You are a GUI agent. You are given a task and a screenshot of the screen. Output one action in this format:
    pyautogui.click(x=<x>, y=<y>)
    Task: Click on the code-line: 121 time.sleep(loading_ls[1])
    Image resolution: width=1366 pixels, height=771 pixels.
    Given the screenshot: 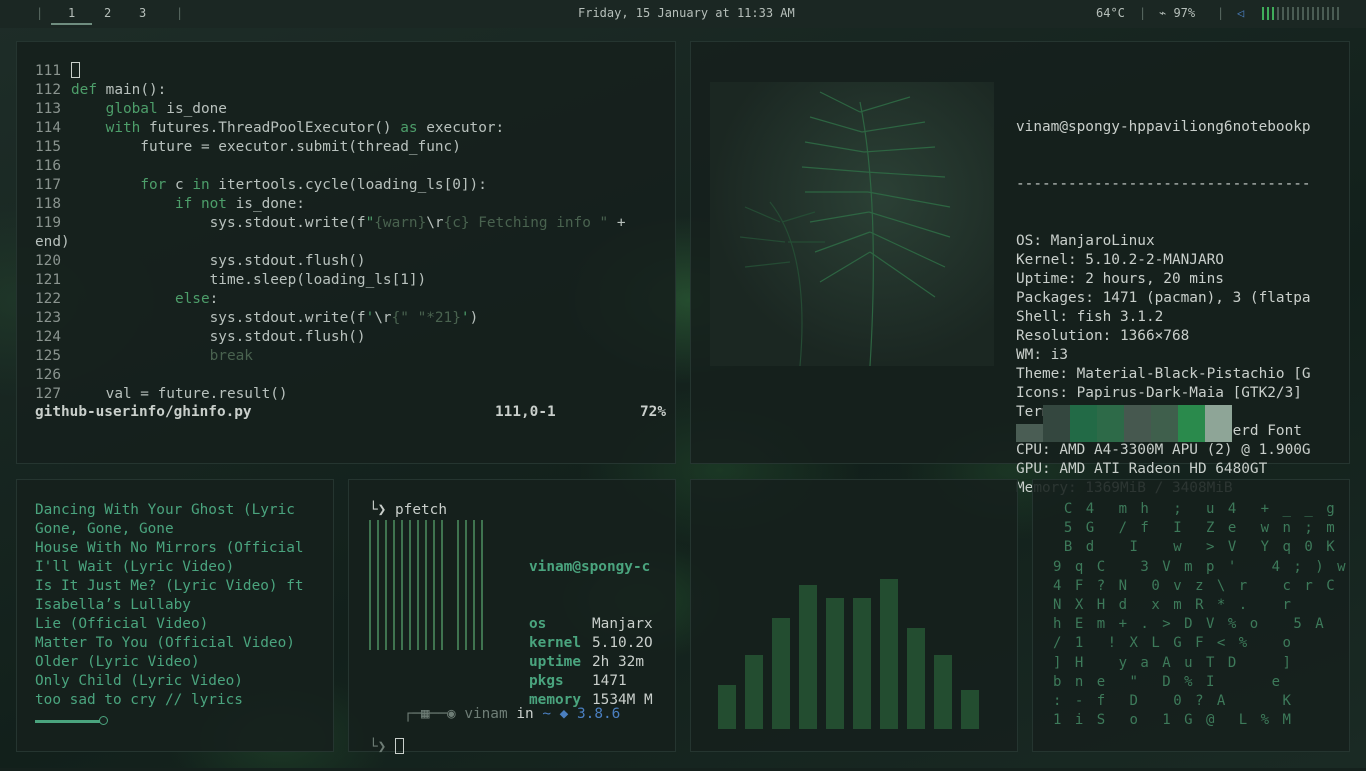 What is the action you would take?
    pyautogui.click(x=330, y=280)
    